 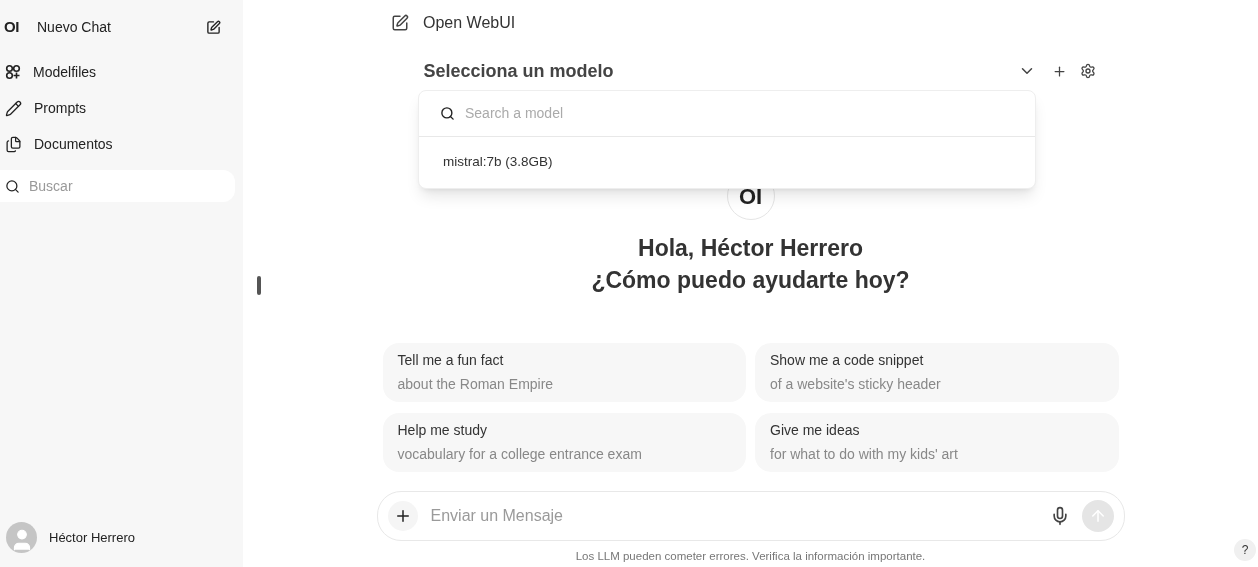 I want to click on greeting: Hola, Héctor Herrero, so click(x=750, y=248).